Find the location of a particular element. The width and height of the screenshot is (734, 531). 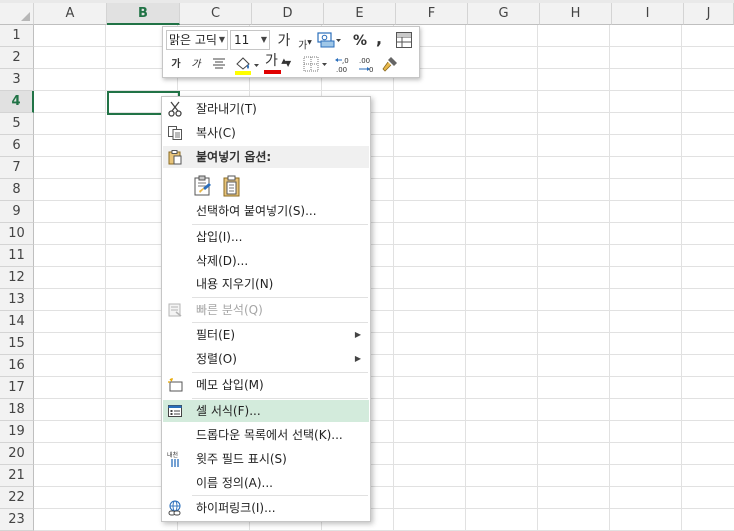

menu-item-label: 메모 삽입(M) is located at coordinates (230, 385).